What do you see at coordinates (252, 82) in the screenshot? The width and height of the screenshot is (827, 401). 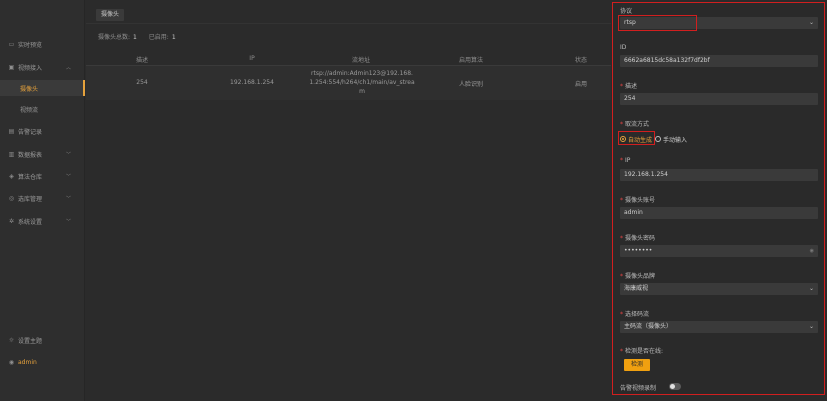 I see `cell-ip: 192.168.1.254` at bounding box center [252, 82].